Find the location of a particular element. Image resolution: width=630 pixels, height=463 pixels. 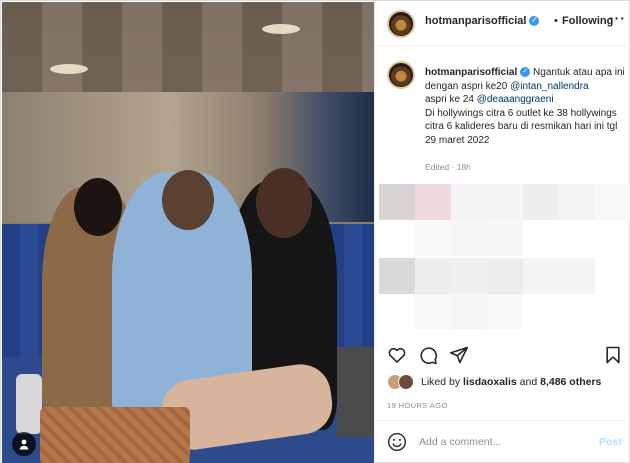

liked-user-link: lisdaoxalis is located at coordinates (490, 382).